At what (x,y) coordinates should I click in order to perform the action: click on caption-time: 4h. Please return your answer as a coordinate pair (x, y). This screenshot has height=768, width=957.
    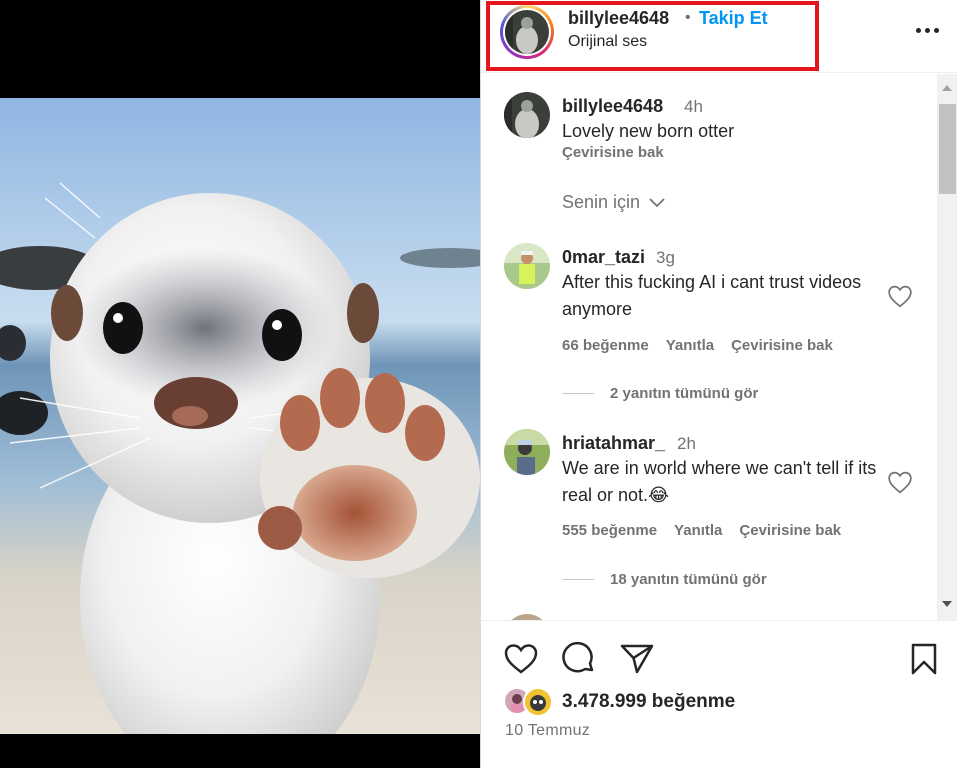
    Looking at the image, I should click on (693, 106).